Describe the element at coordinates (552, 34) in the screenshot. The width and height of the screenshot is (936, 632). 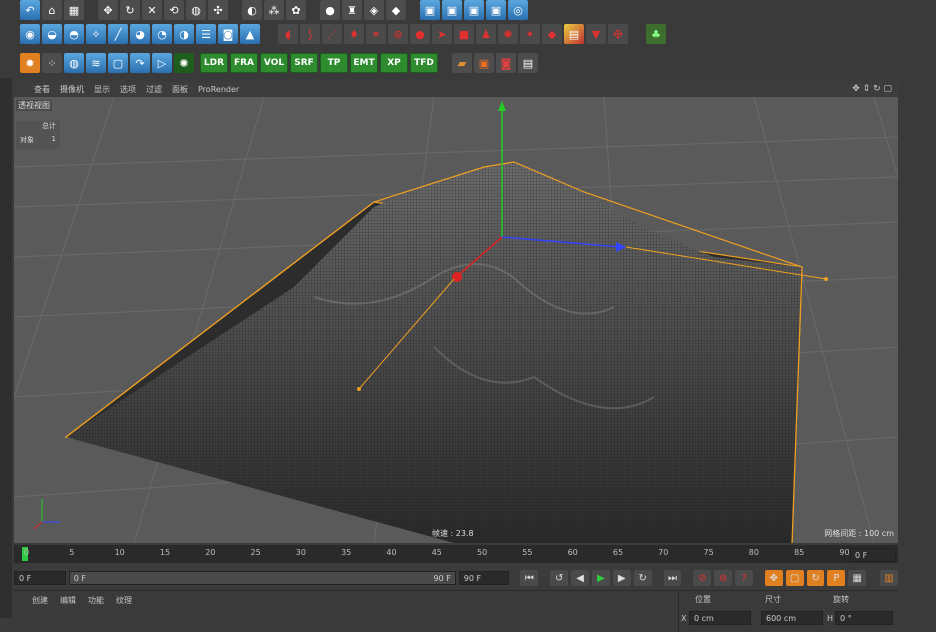
I see `leaf-icon: ◆` at that location.